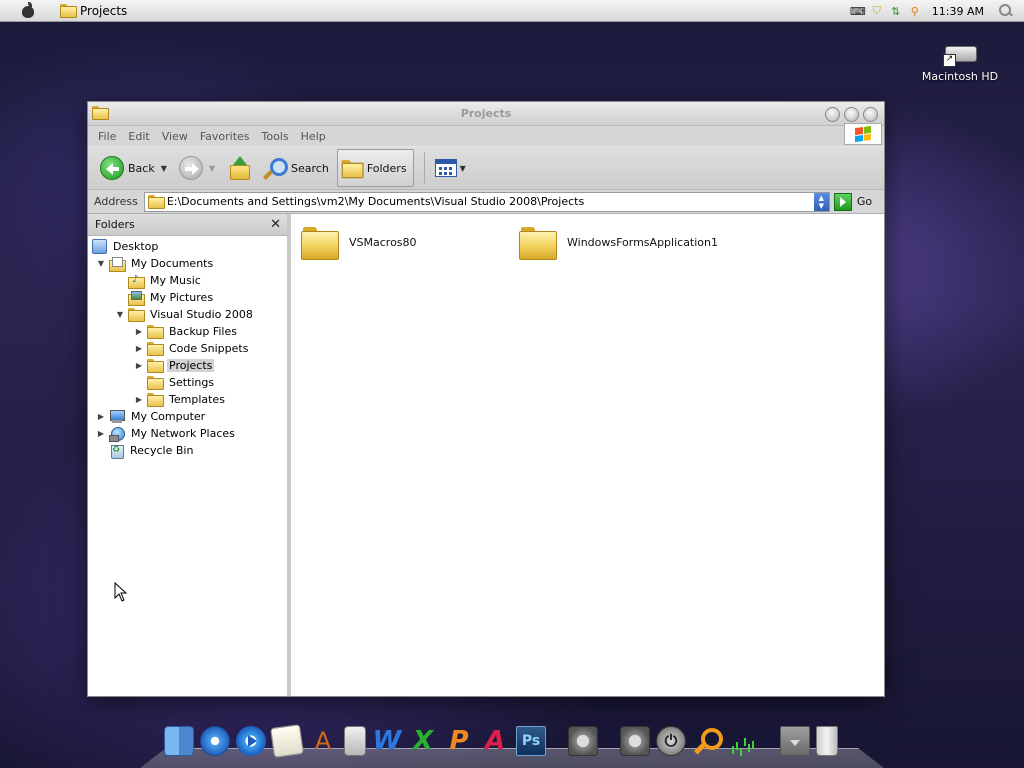 This screenshot has width=1024, height=768. Describe the element at coordinates (187, 297) in the screenshot. I see `tree-item: ▶My Pictures` at that location.